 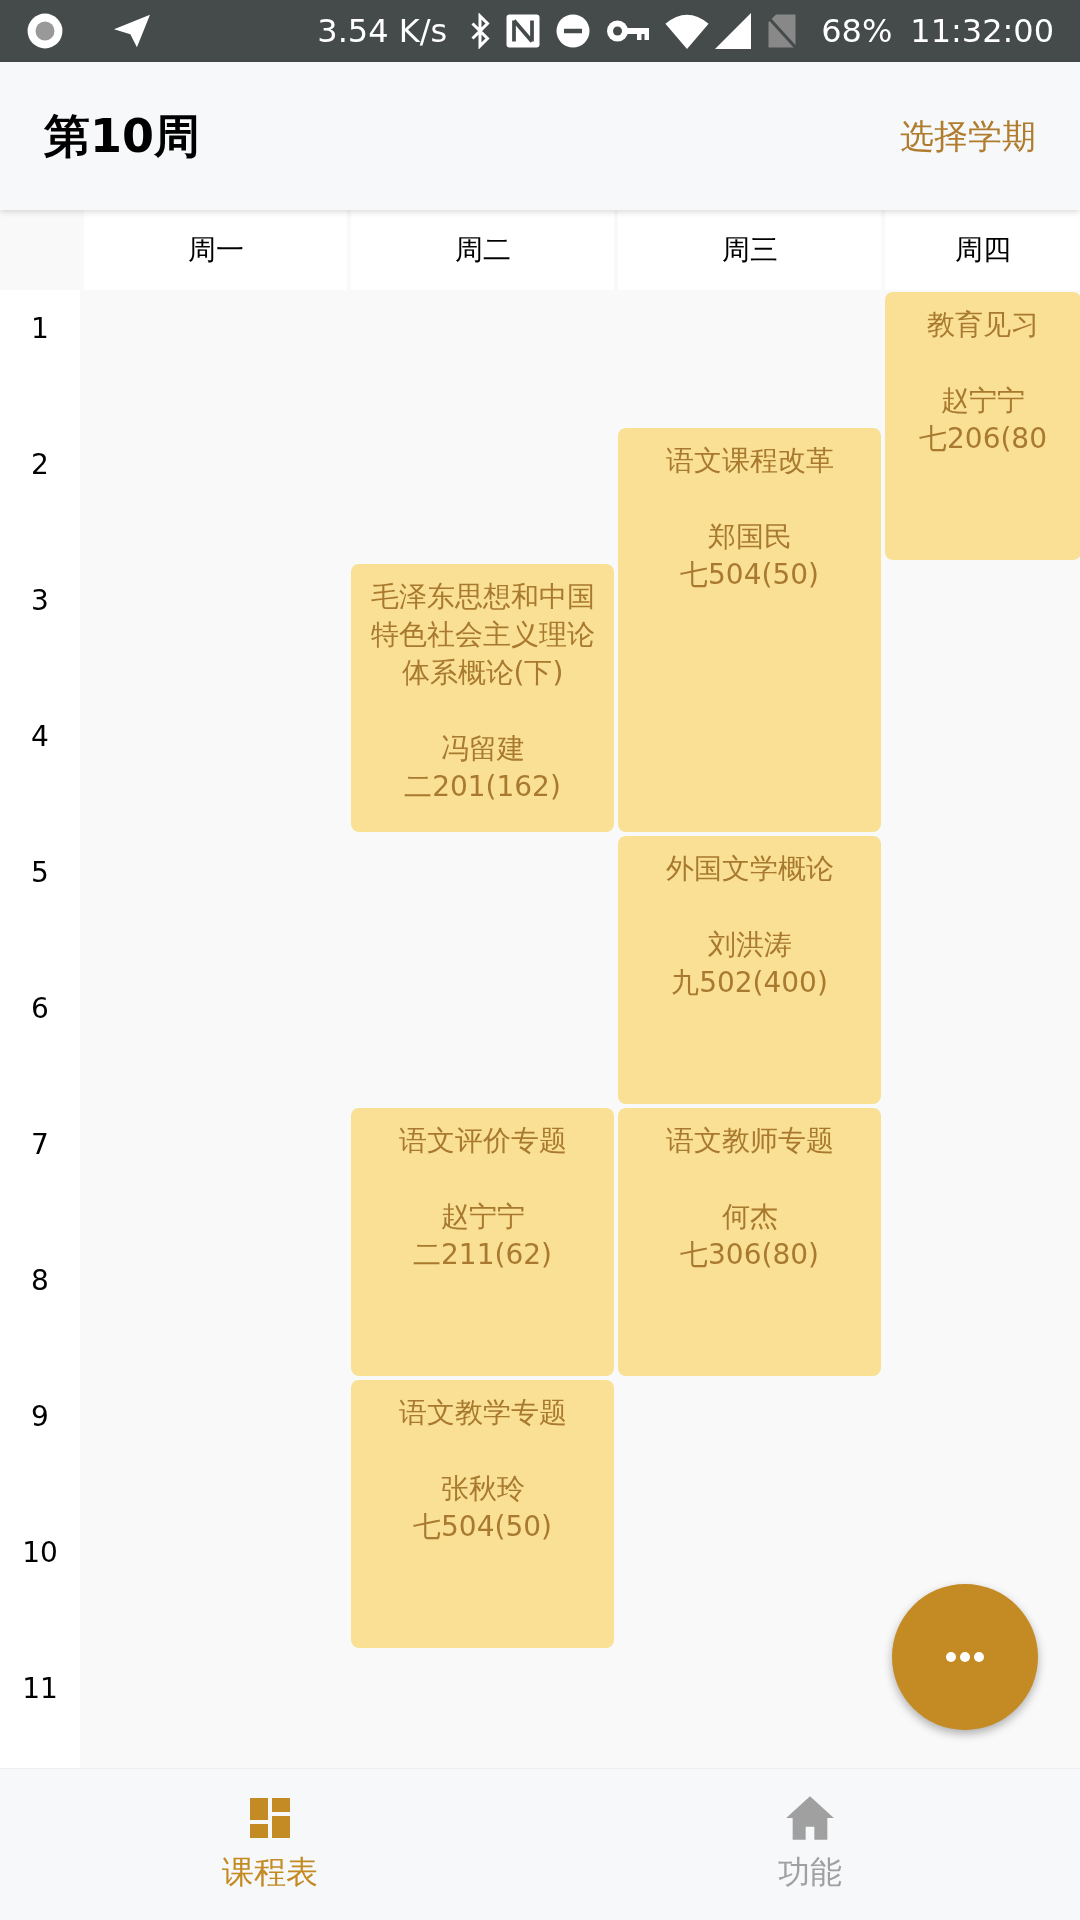 What do you see at coordinates (628, 31) in the screenshot?
I see `key-icon` at bounding box center [628, 31].